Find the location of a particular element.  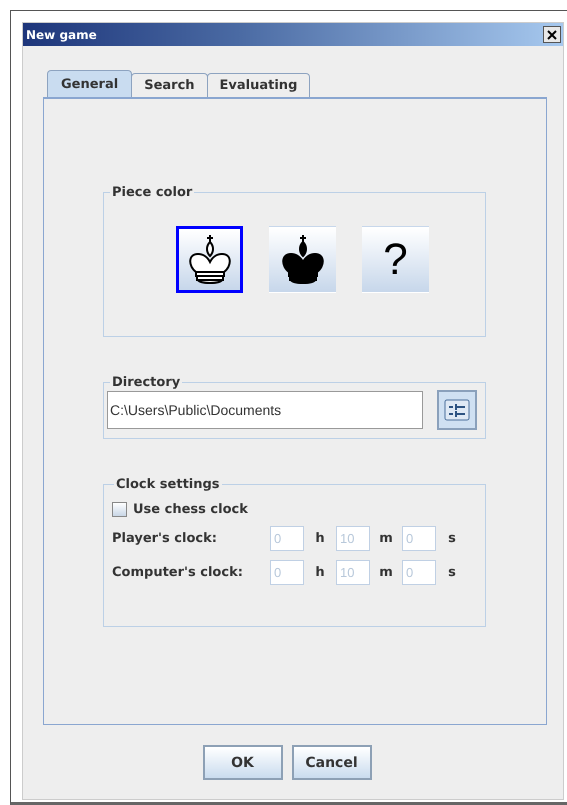

field-label: Player's clock: is located at coordinates (165, 538).